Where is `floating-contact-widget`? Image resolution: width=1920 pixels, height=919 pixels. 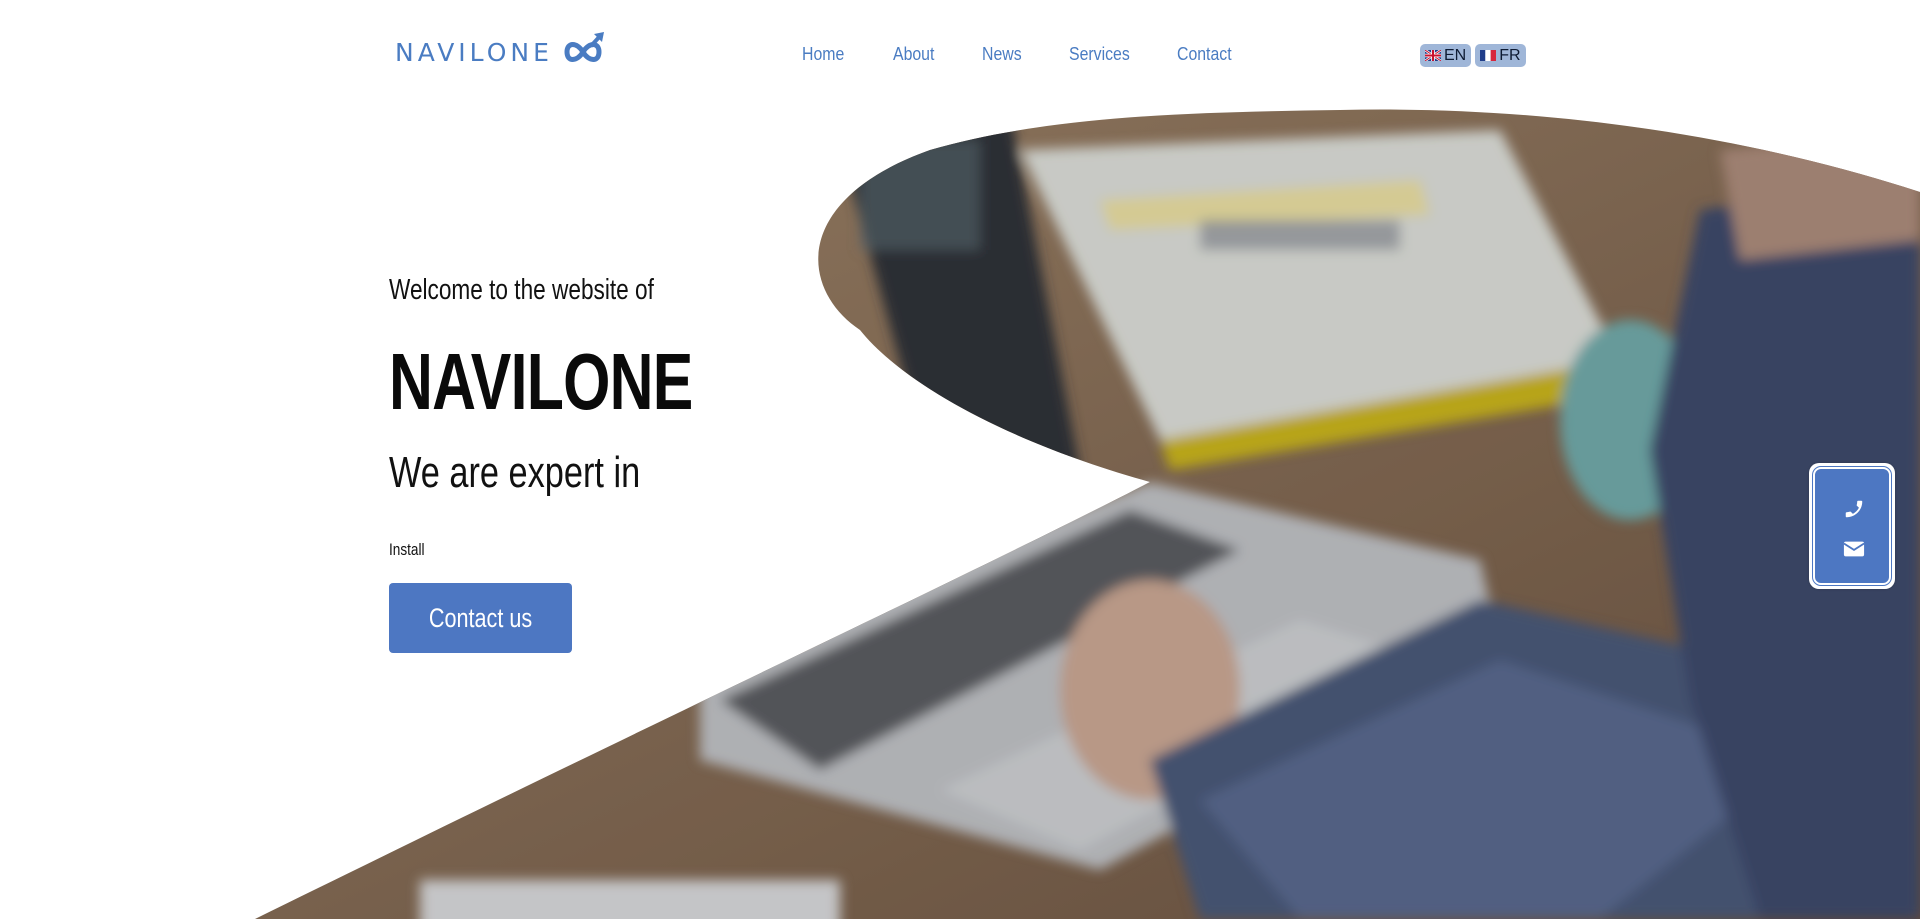 floating-contact-widget is located at coordinates (1852, 526).